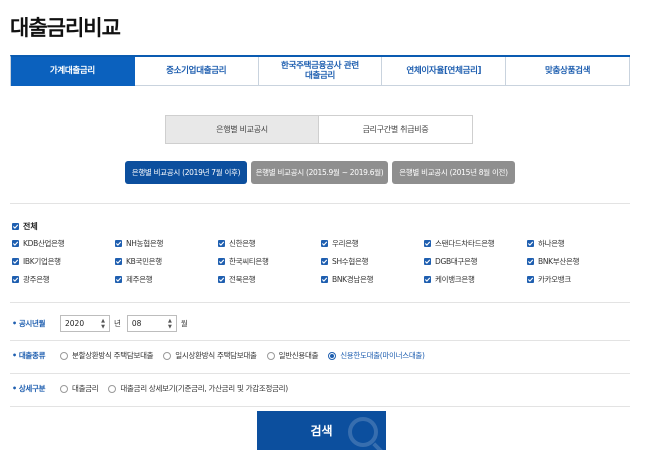  I want to click on check-all-label: 전체, so click(30, 226).